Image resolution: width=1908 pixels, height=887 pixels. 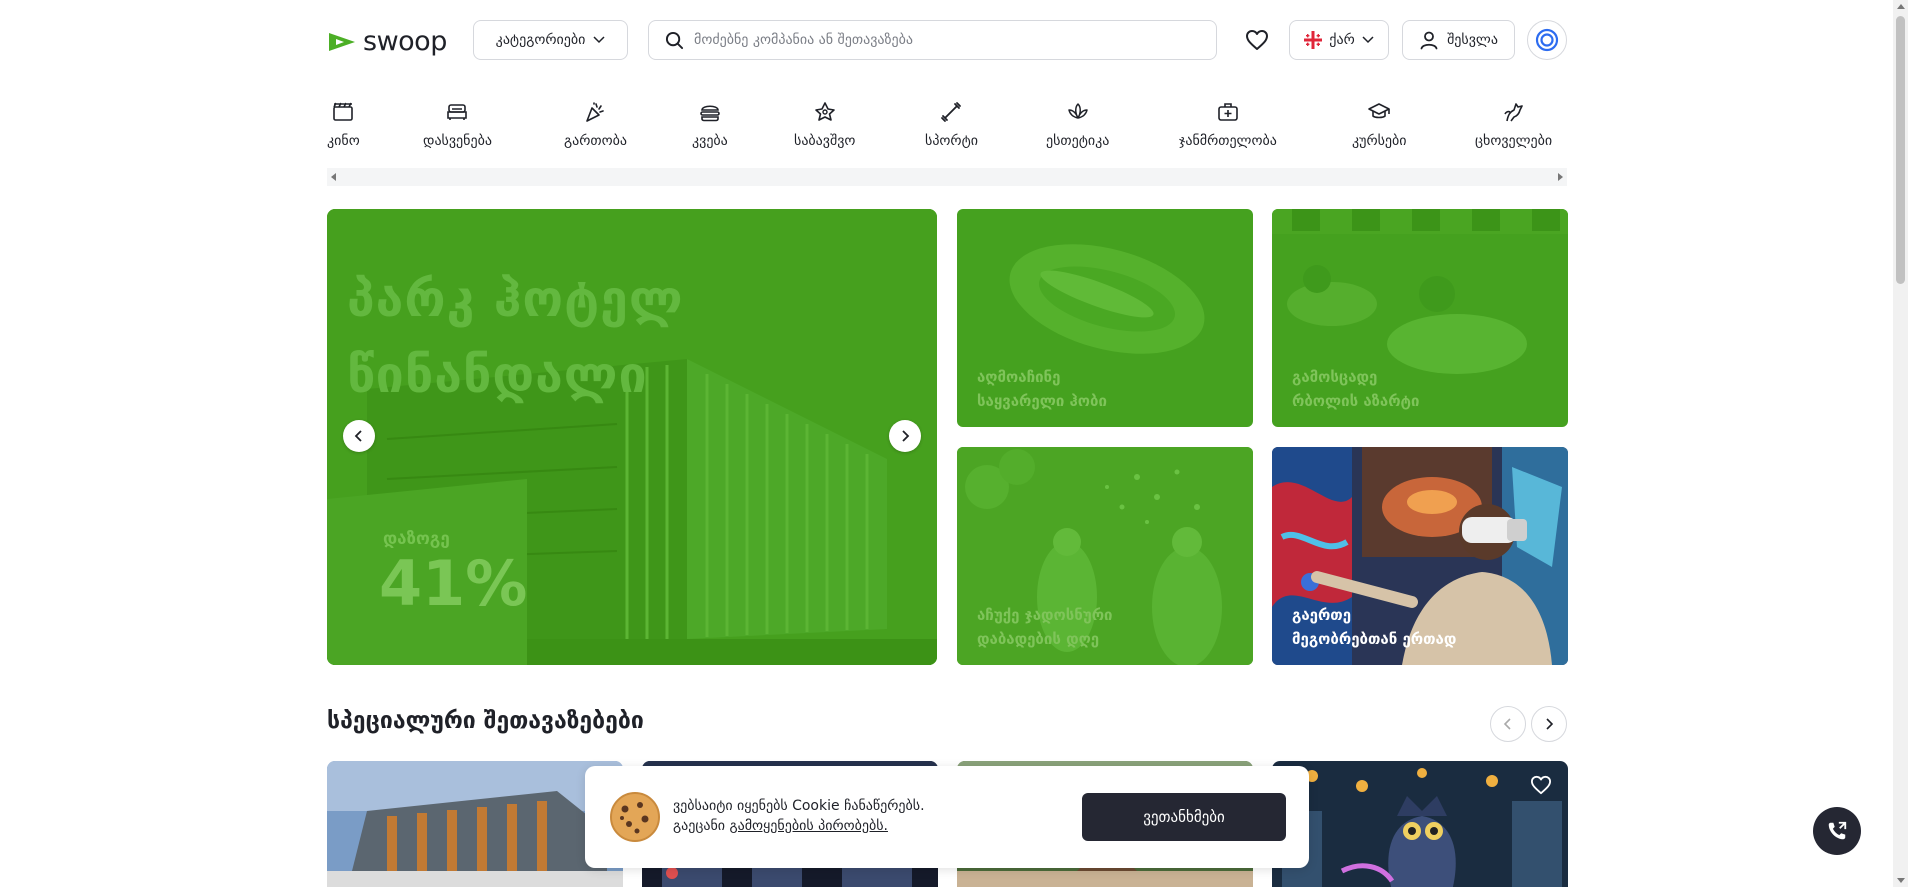 I want to click on cinema-icon, so click(x=343, y=111).